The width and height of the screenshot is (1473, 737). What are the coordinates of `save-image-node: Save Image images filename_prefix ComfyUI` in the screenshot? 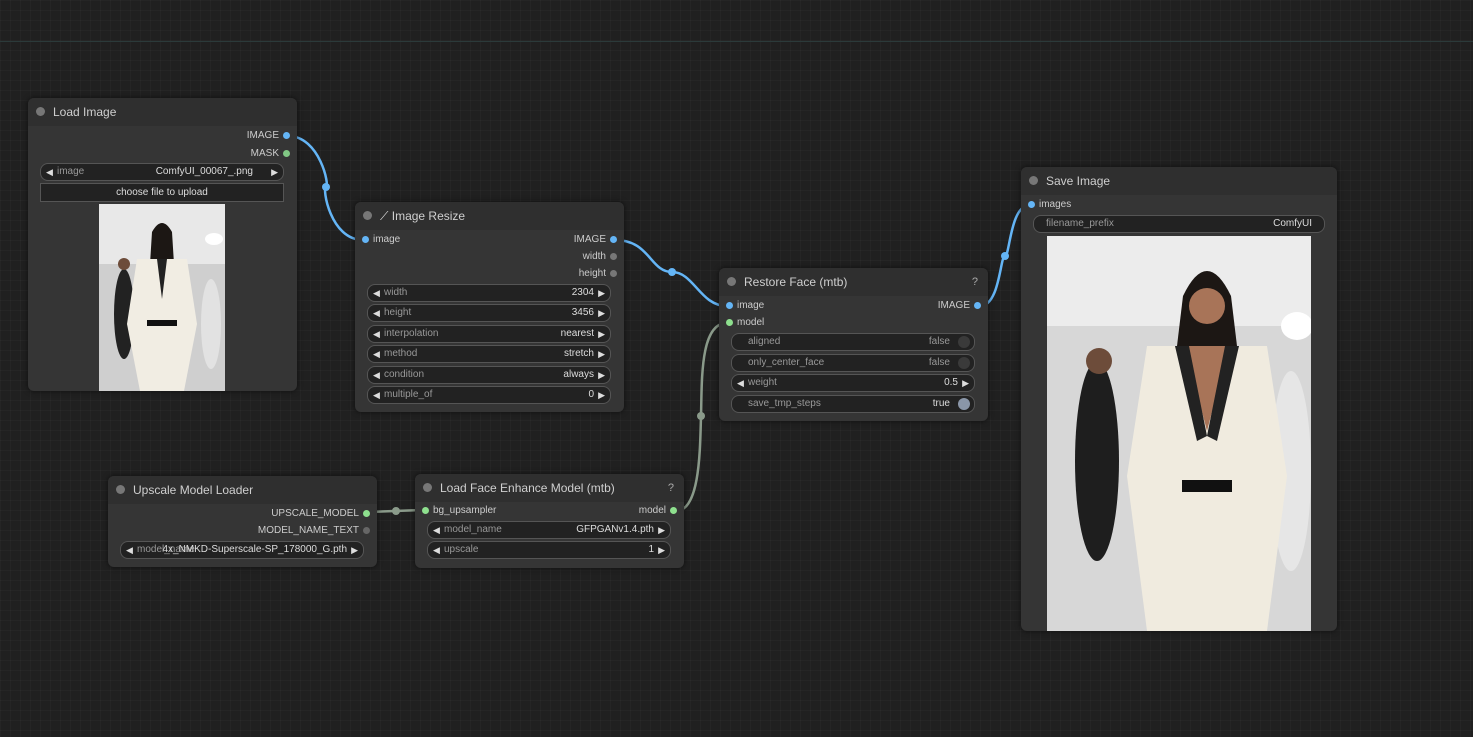 It's located at (1179, 399).